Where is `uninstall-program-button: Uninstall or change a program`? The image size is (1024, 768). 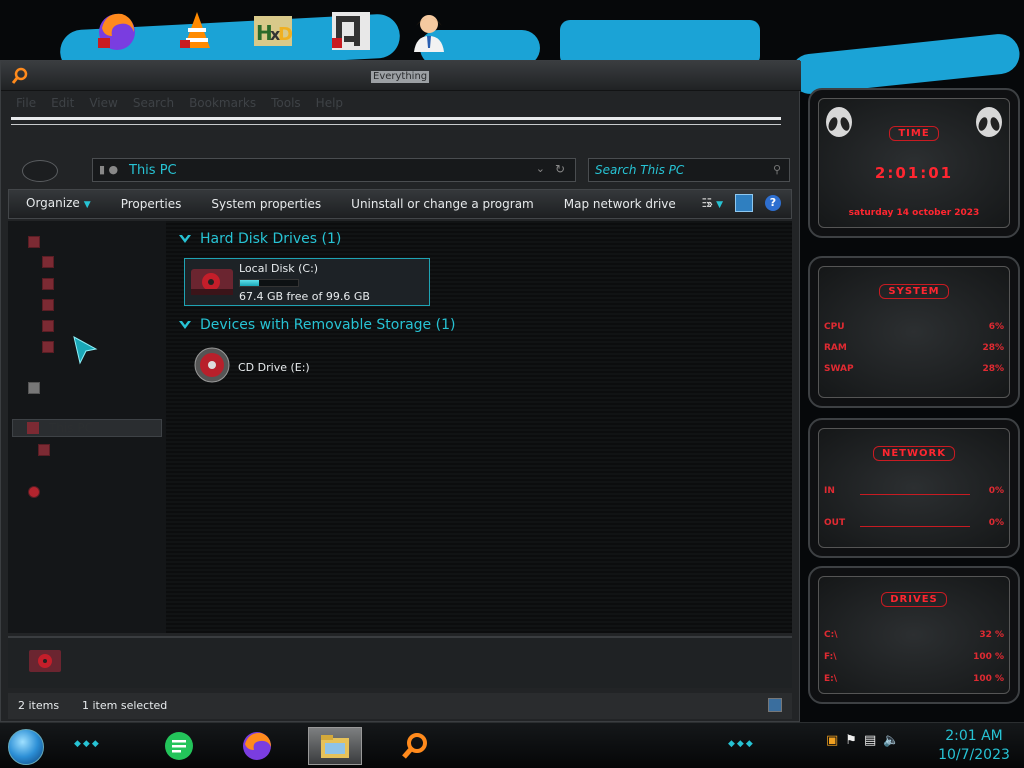
uninstall-program-button: Uninstall or change a program is located at coordinates (442, 204).